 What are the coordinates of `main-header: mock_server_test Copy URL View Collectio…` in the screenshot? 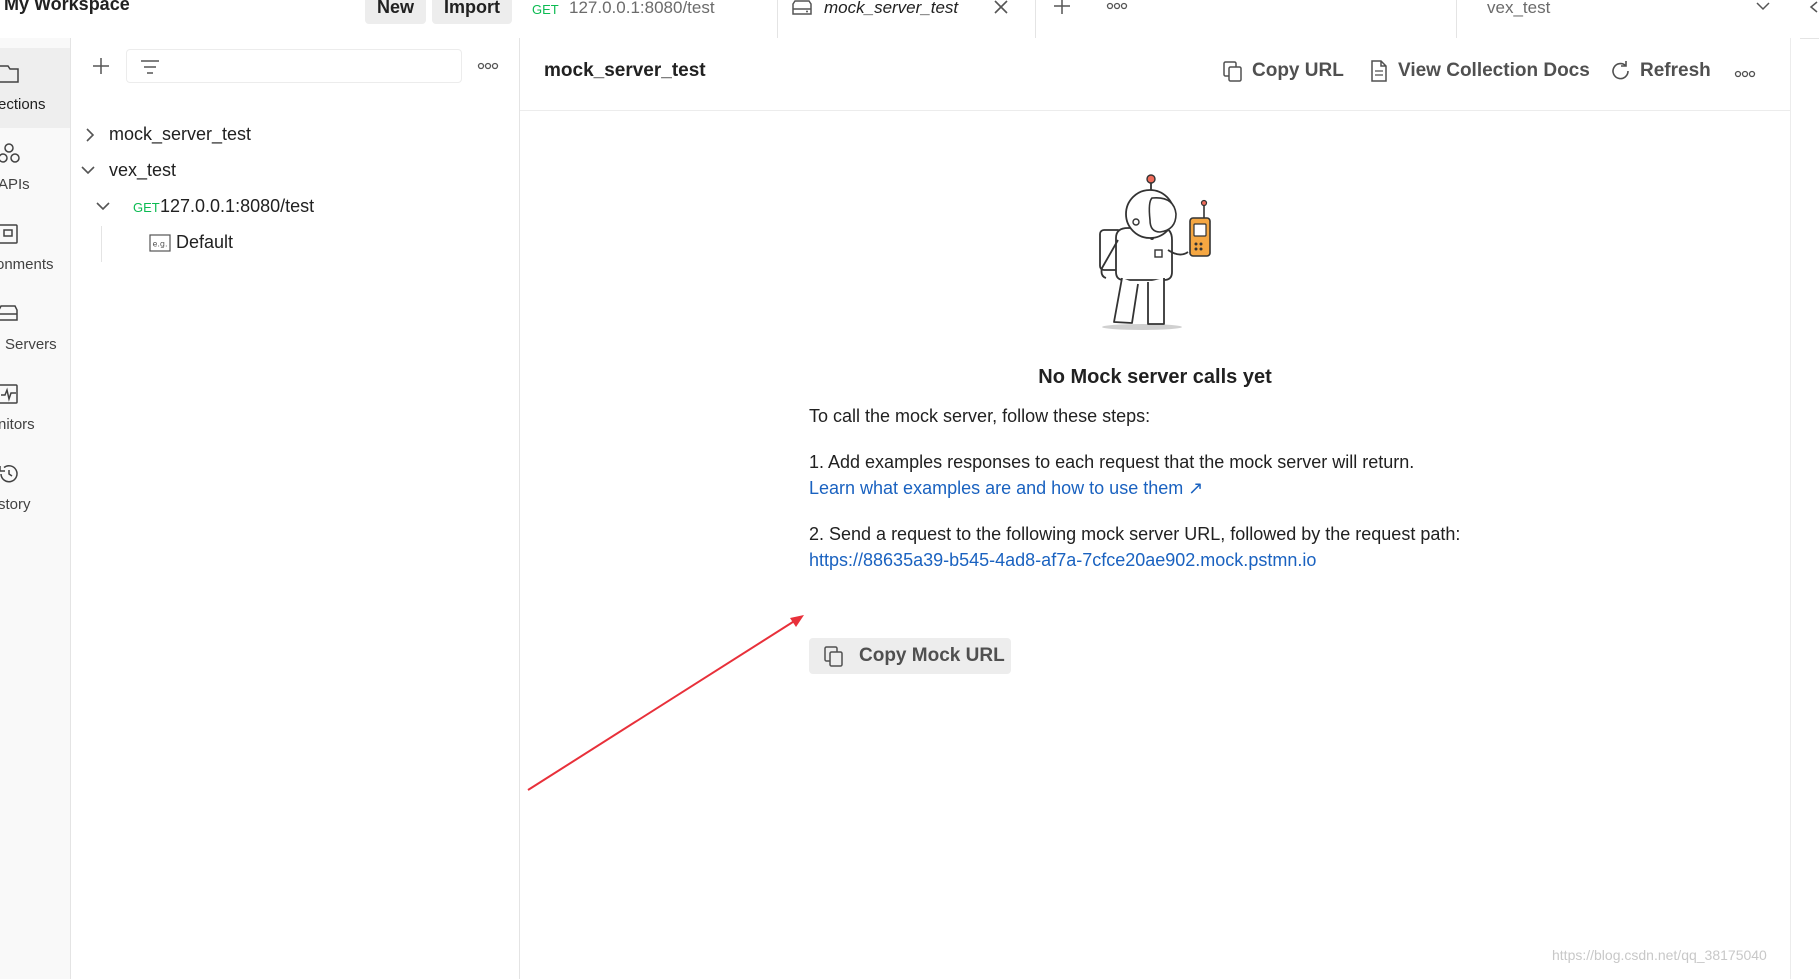 It's located at (1155, 74).